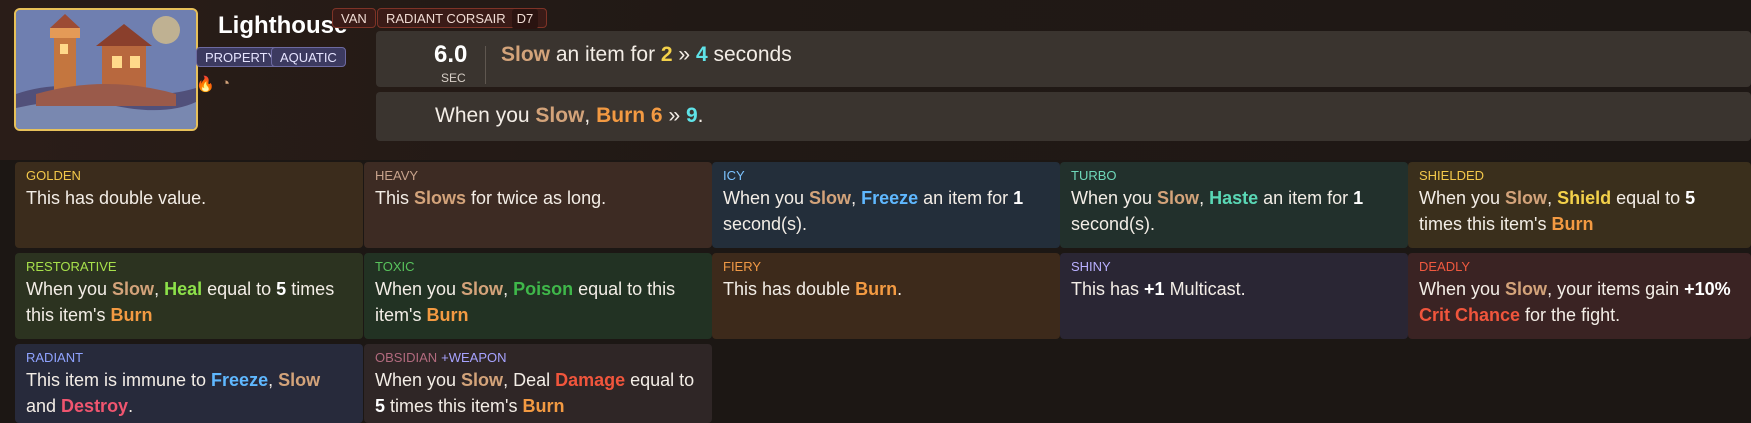 Image resolution: width=1751 pixels, height=423 pixels. What do you see at coordinates (656, 115) in the screenshot?
I see `value-base: 6` at bounding box center [656, 115].